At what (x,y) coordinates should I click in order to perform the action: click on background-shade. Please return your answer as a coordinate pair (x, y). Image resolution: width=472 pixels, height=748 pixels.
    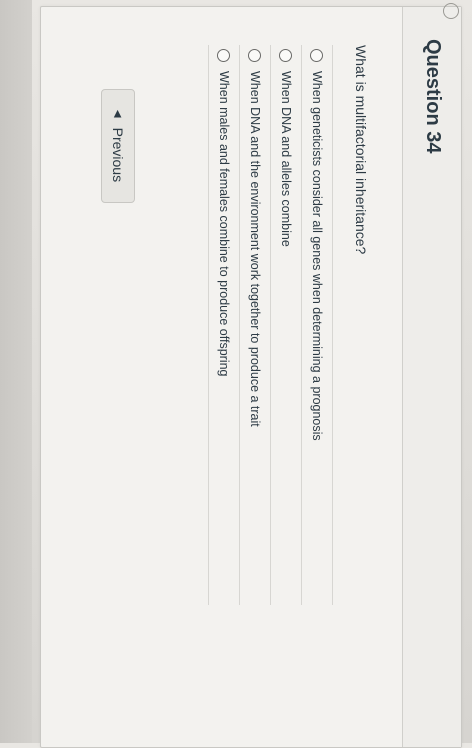
    Looking at the image, I should click on (16, 371).